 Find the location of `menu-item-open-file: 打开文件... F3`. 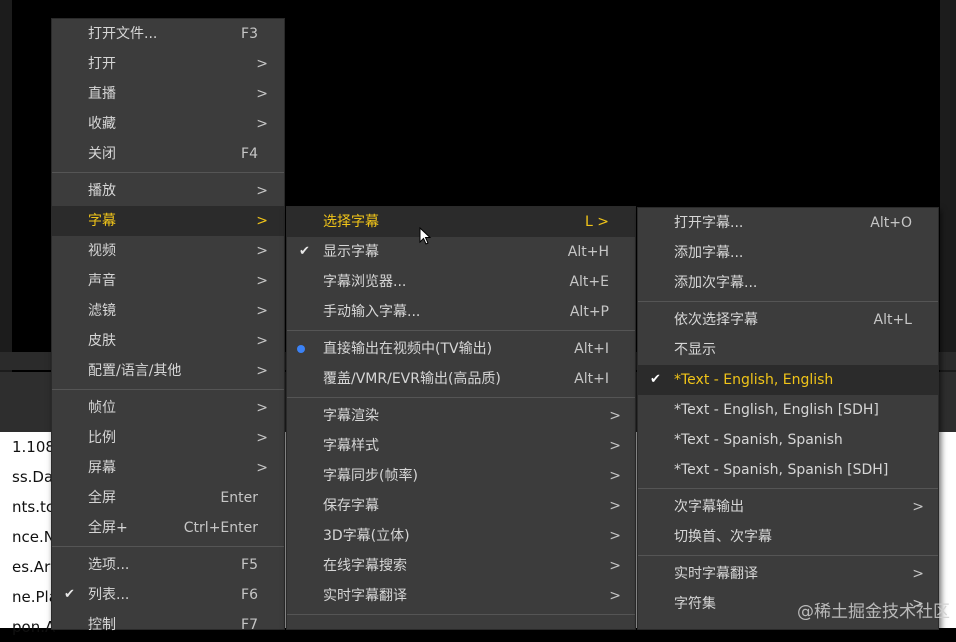

menu-item-open-file: 打开文件... F3 is located at coordinates (168, 34).